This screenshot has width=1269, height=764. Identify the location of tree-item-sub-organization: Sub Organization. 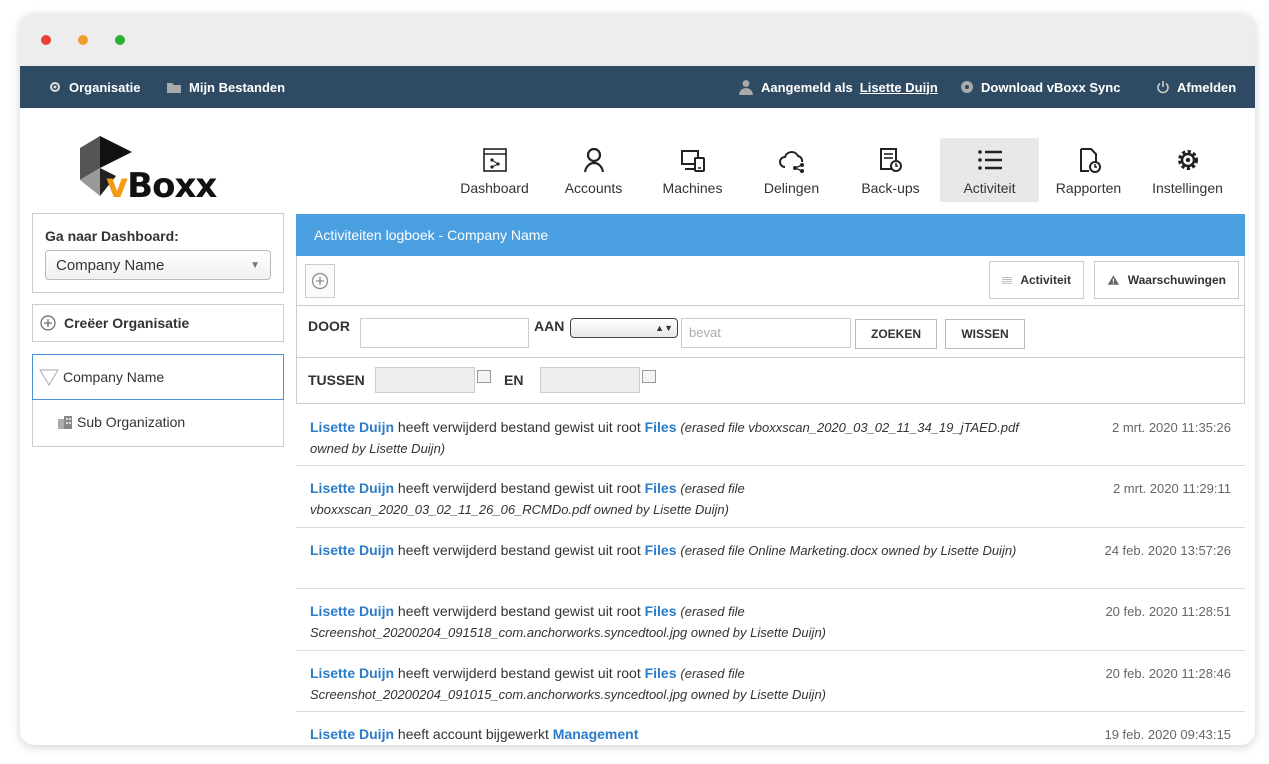
(158, 422).